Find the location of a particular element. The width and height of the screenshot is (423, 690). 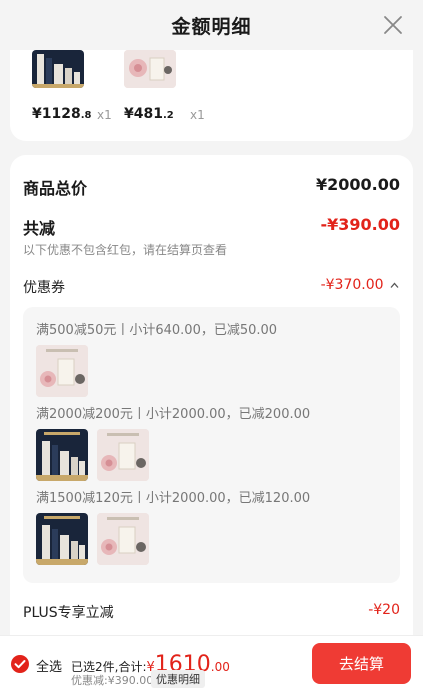

reduce-label: 共减 is located at coordinates (39, 228).